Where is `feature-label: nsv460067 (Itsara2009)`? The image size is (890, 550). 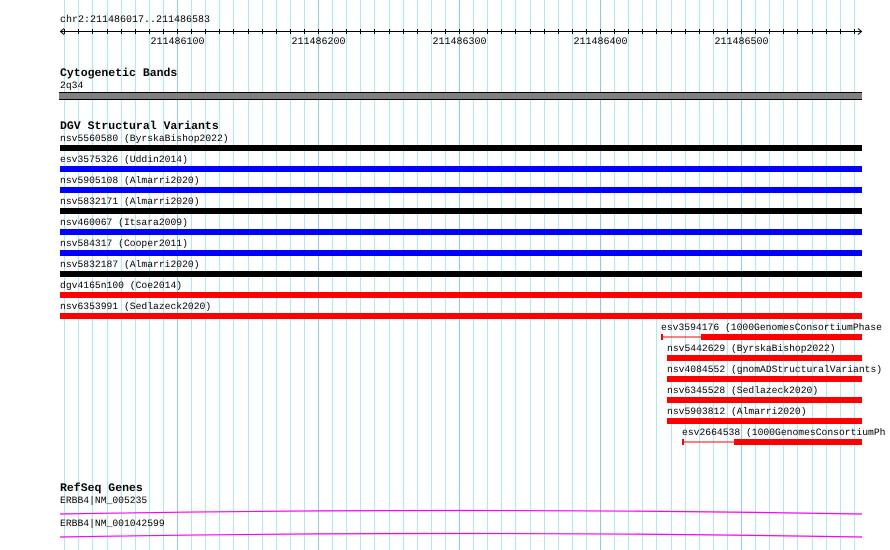
feature-label: nsv460067 (Itsara2009) is located at coordinates (124, 223).